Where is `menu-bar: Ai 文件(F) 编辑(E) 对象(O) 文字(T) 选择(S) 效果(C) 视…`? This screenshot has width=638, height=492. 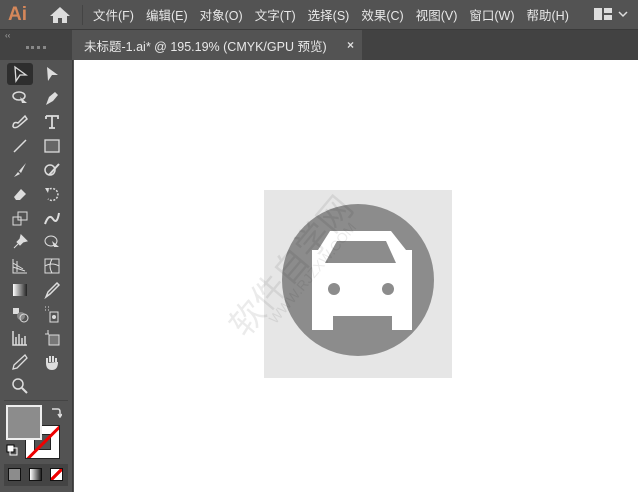
menu-bar: Ai 文件(F) 编辑(E) 对象(O) 文字(T) 选择(S) 效果(C) 视… is located at coordinates (319, 15).